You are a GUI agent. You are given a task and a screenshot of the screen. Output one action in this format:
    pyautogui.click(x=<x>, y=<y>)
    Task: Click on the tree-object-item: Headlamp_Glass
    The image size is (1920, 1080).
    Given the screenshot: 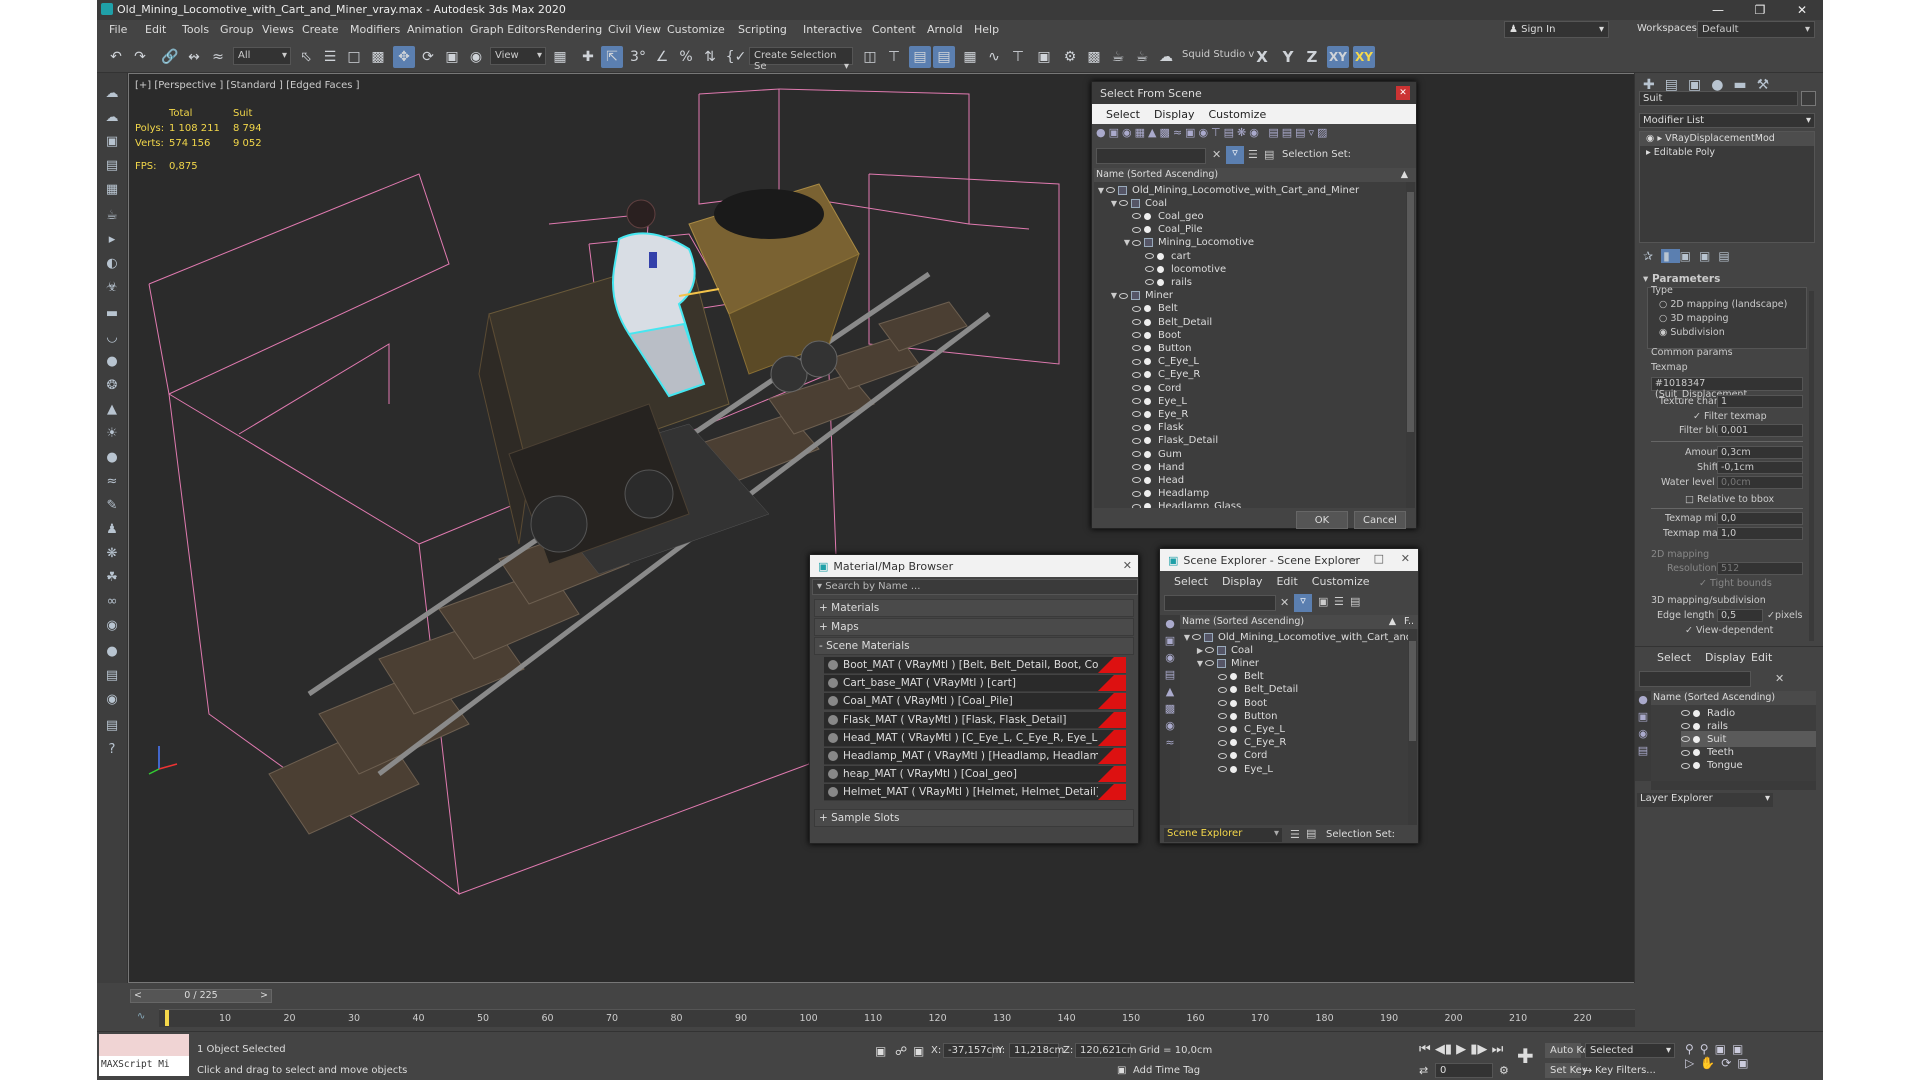 What is the action you would take?
    pyautogui.click(x=1181, y=503)
    